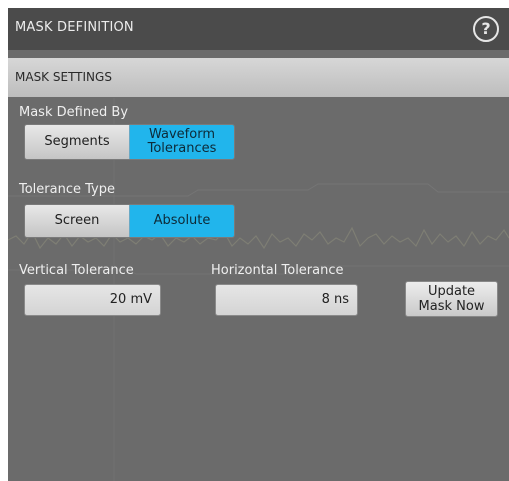 The width and height of the screenshot is (509, 481). I want to click on segments-option: Segments, so click(77, 142).